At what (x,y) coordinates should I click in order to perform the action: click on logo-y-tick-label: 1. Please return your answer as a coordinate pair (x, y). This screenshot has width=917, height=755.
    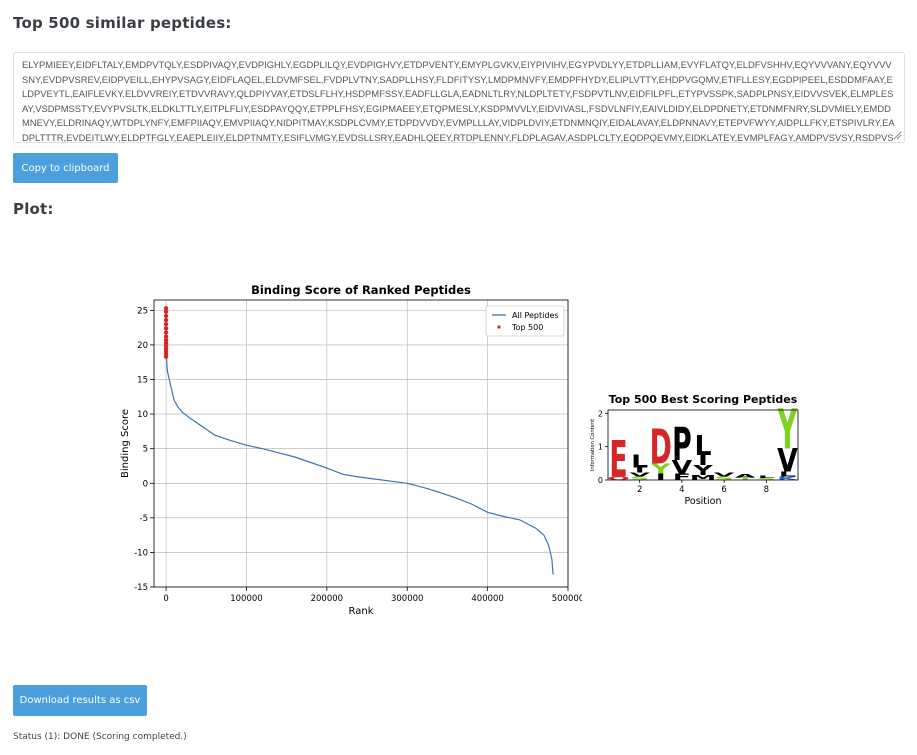
    Looking at the image, I should click on (600, 447).